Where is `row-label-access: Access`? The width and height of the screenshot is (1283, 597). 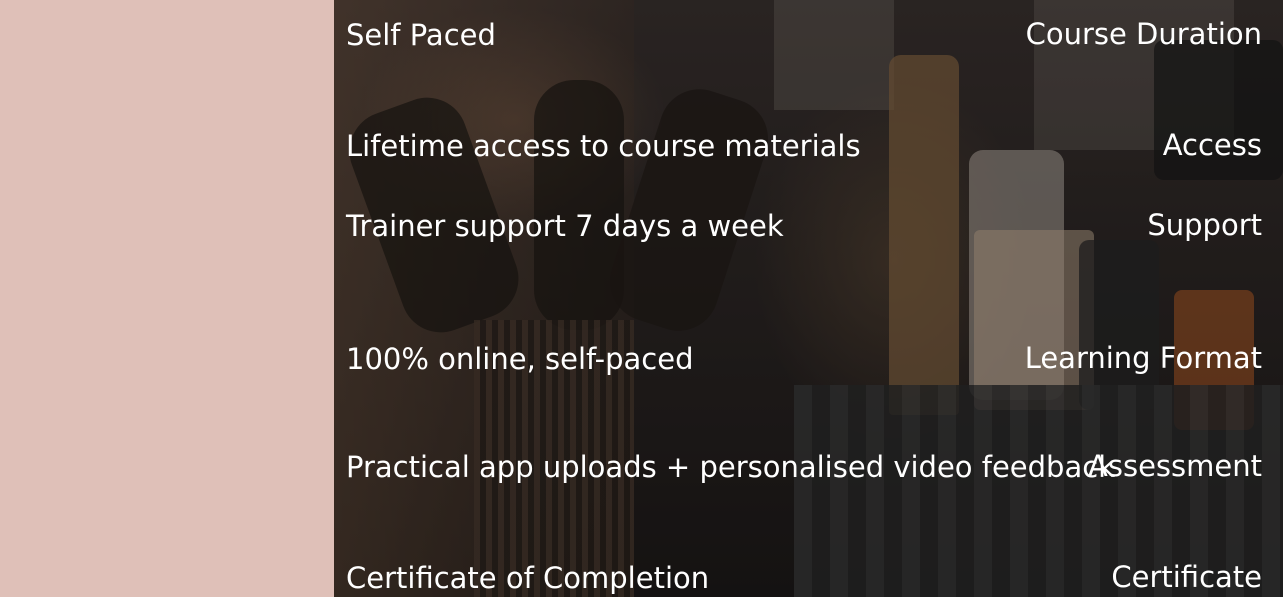
row-label-access: Access is located at coordinates (1212, 145).